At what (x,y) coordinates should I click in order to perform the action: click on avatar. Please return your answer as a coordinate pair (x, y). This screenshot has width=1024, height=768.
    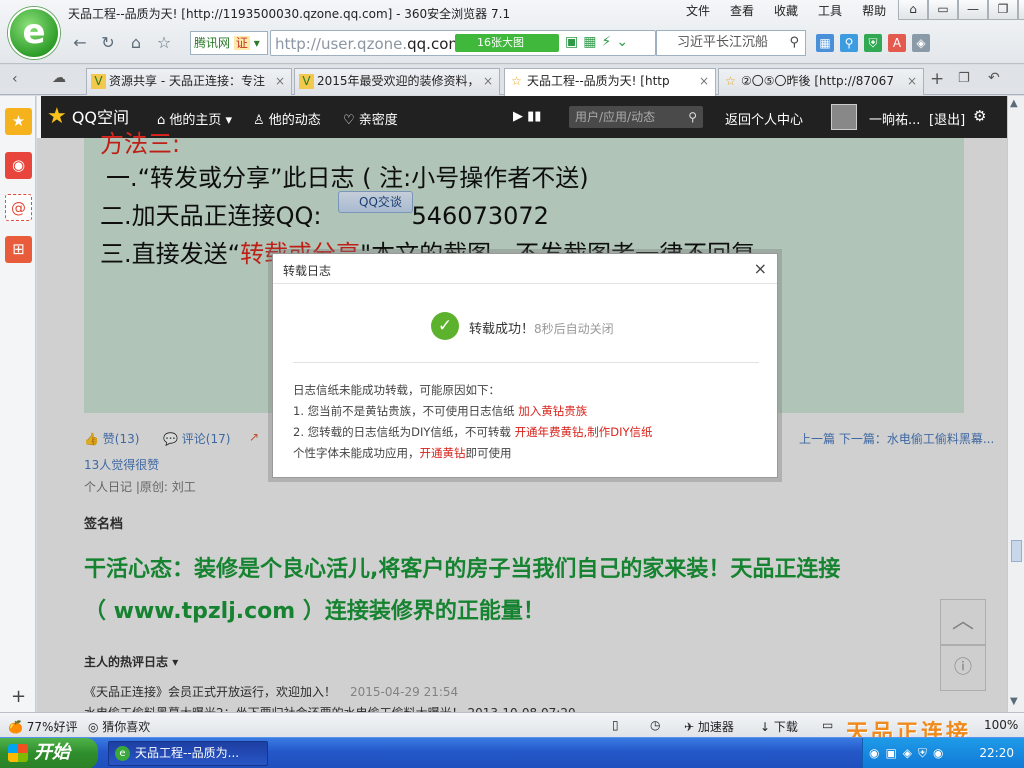
    Looking at the image, I should click on (844, 117).